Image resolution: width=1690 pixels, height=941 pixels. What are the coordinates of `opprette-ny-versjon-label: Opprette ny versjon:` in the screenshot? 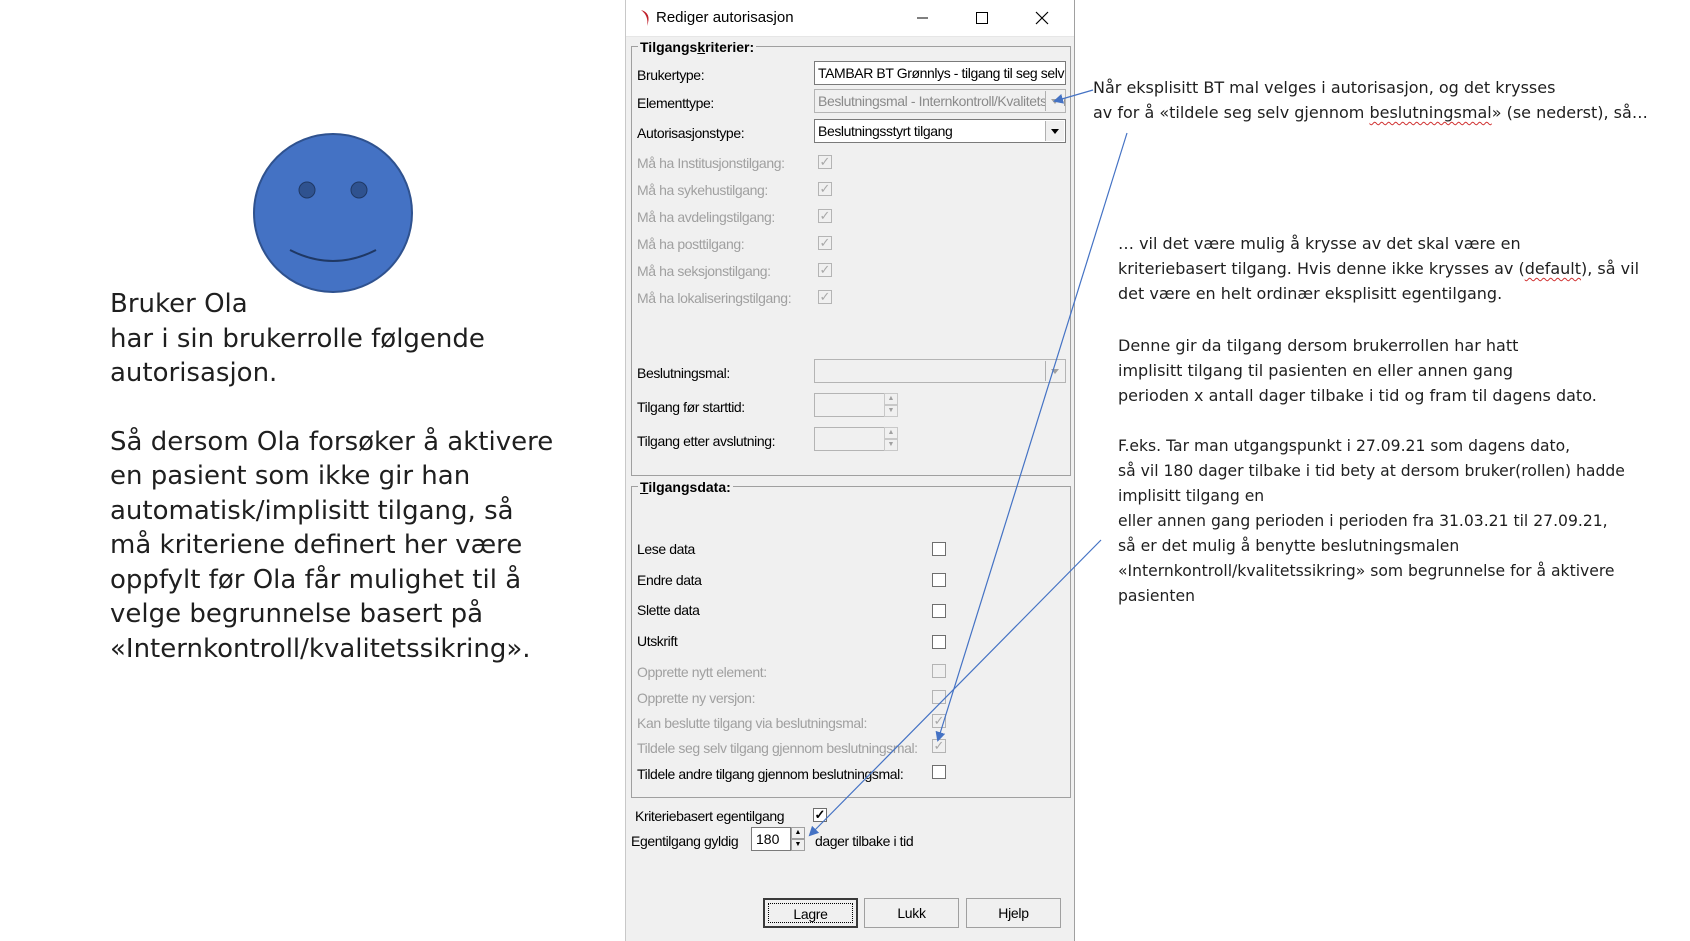 It's located at (696, 698).